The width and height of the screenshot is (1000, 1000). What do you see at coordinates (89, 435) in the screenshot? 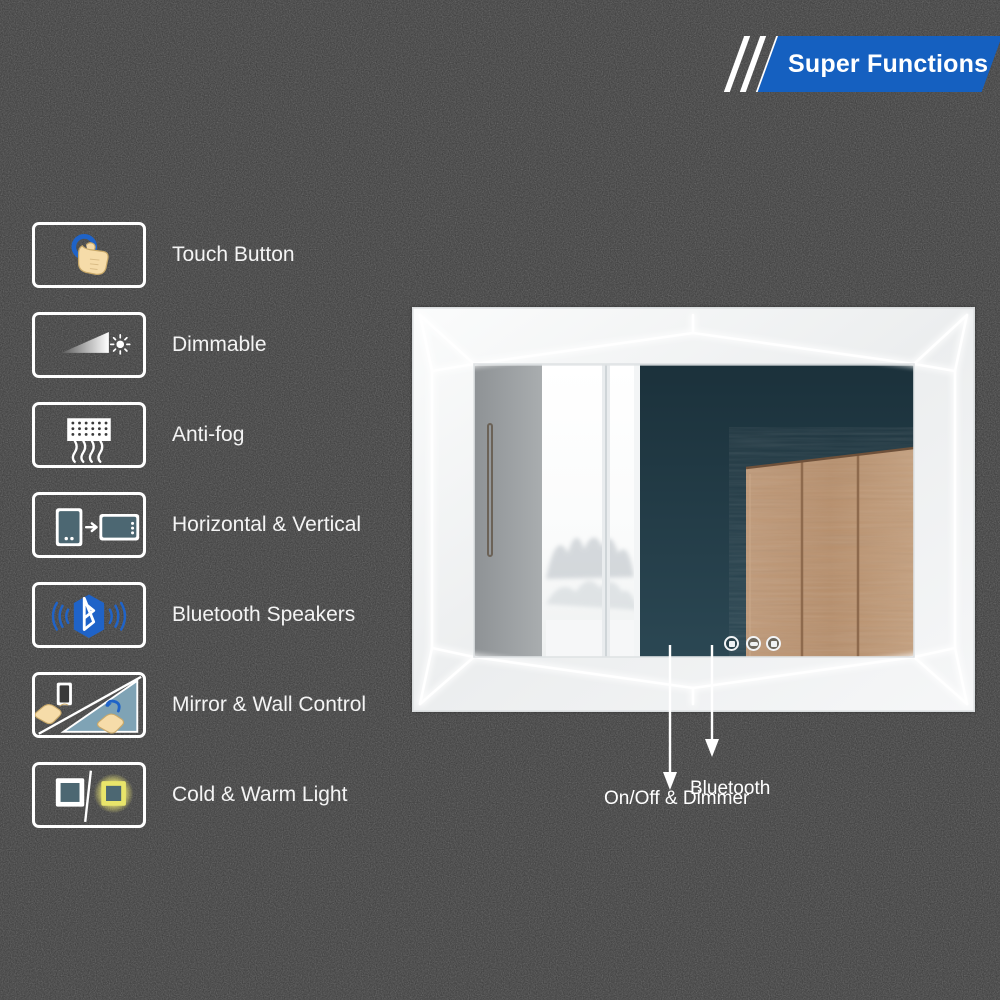
I see `anti-fog-icon` at bounding box center [89, 435].